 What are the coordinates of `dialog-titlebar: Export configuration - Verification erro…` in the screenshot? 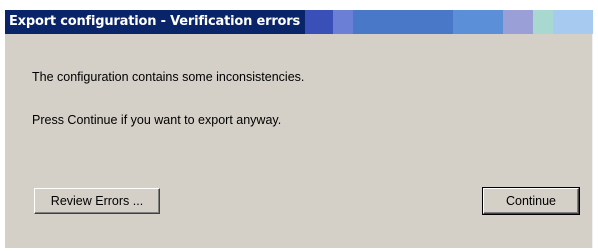 It's located at (299, 22).